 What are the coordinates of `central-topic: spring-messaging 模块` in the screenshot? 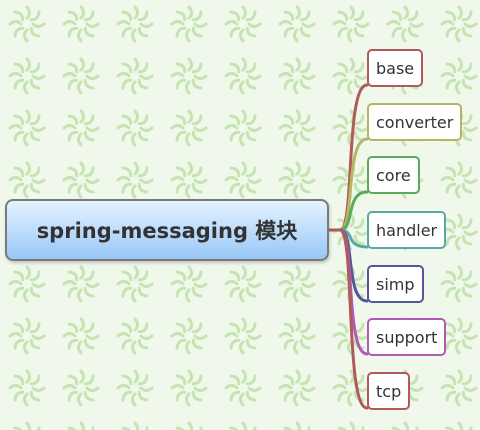 It's located at (167, 230).